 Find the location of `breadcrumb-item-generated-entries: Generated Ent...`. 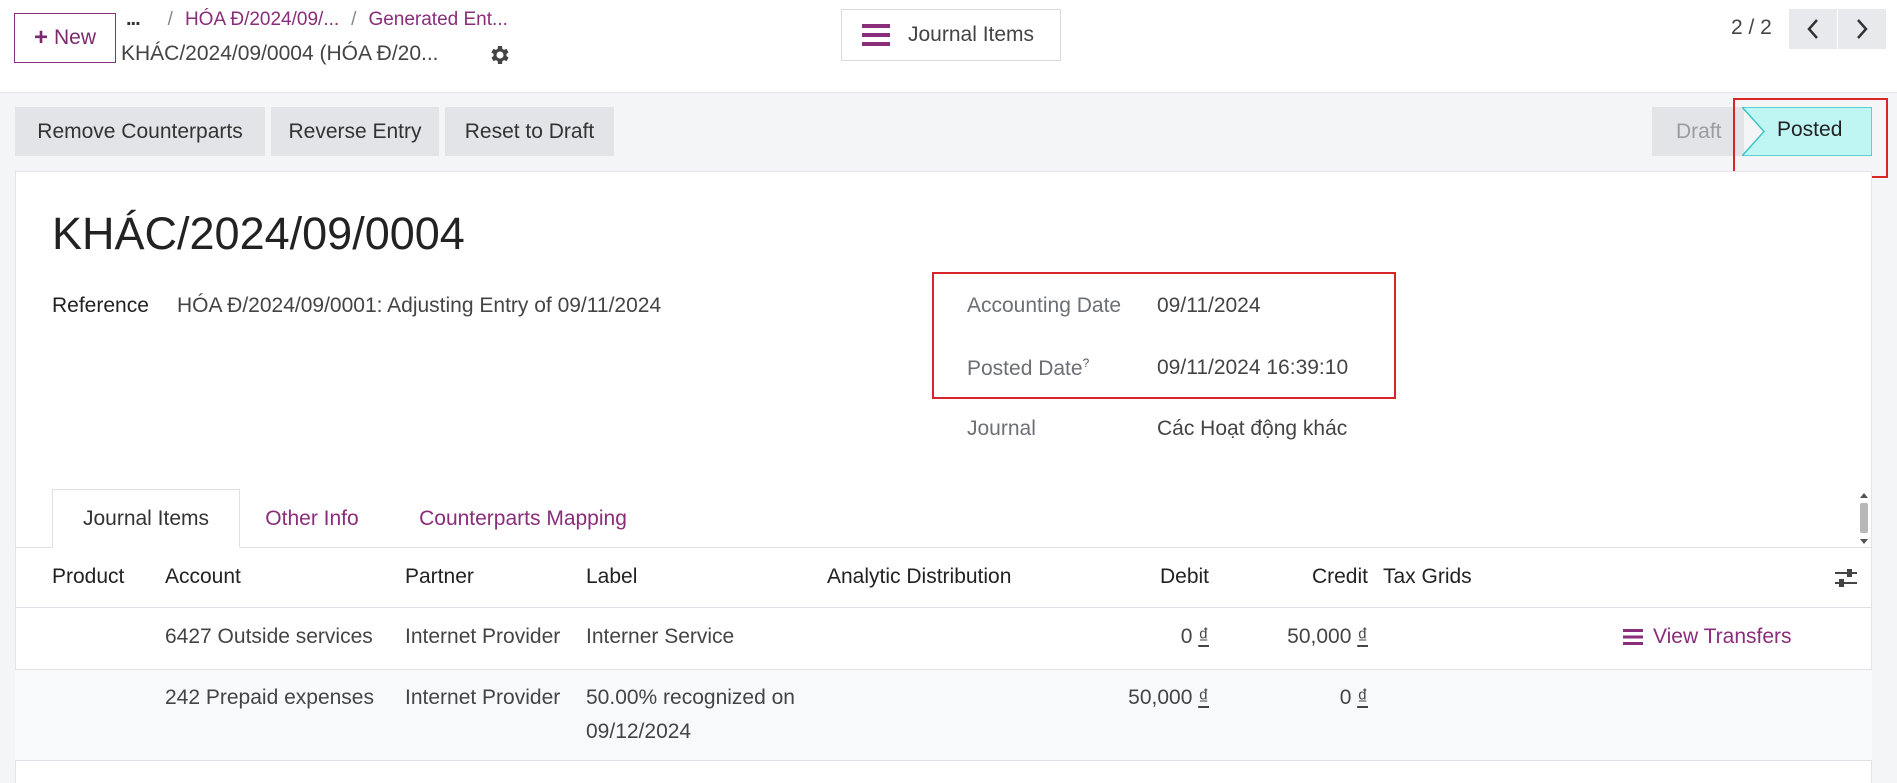

breadcrumb-item-generated-entries: Generated Ent... is located at coordinates (437, 20).